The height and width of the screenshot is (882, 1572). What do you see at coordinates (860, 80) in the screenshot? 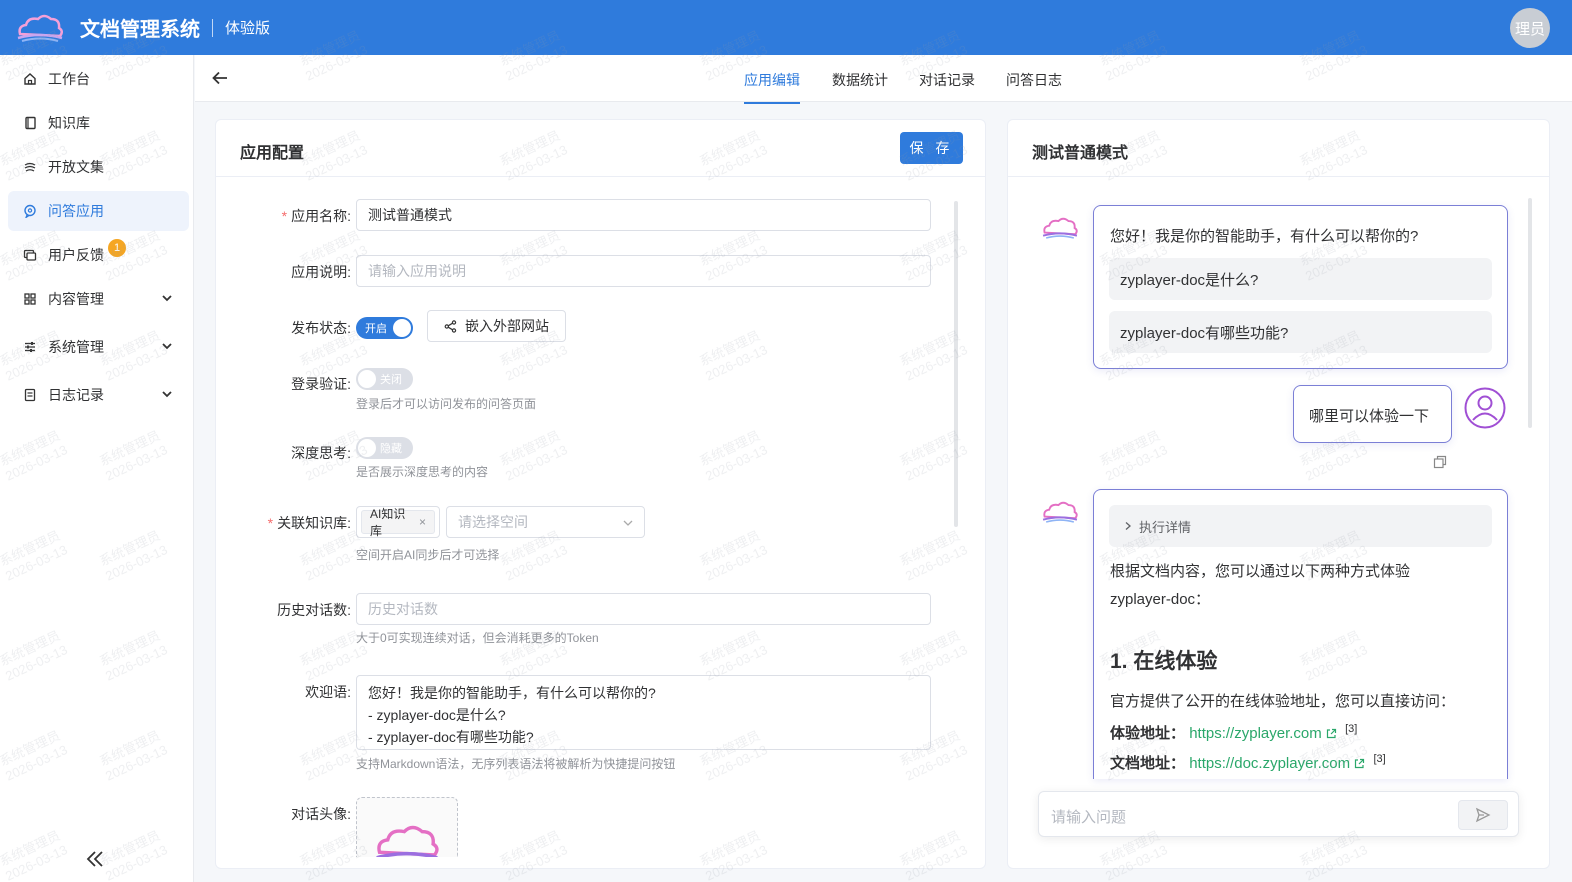
I see `tab-statistics: 数据统计` at bounding box center [860, 80].